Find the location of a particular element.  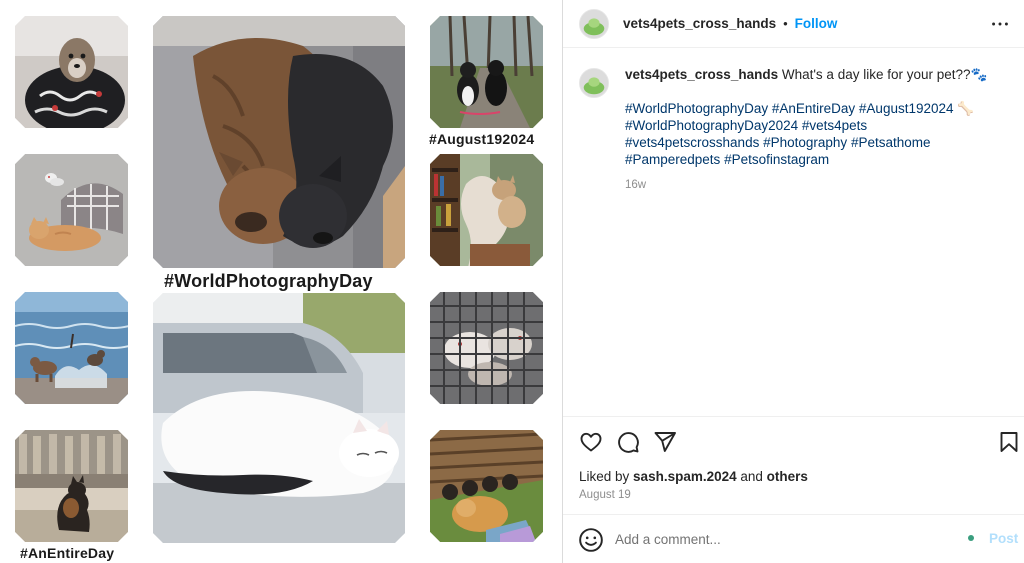

heart-icon is located at coordinates (591, 442).